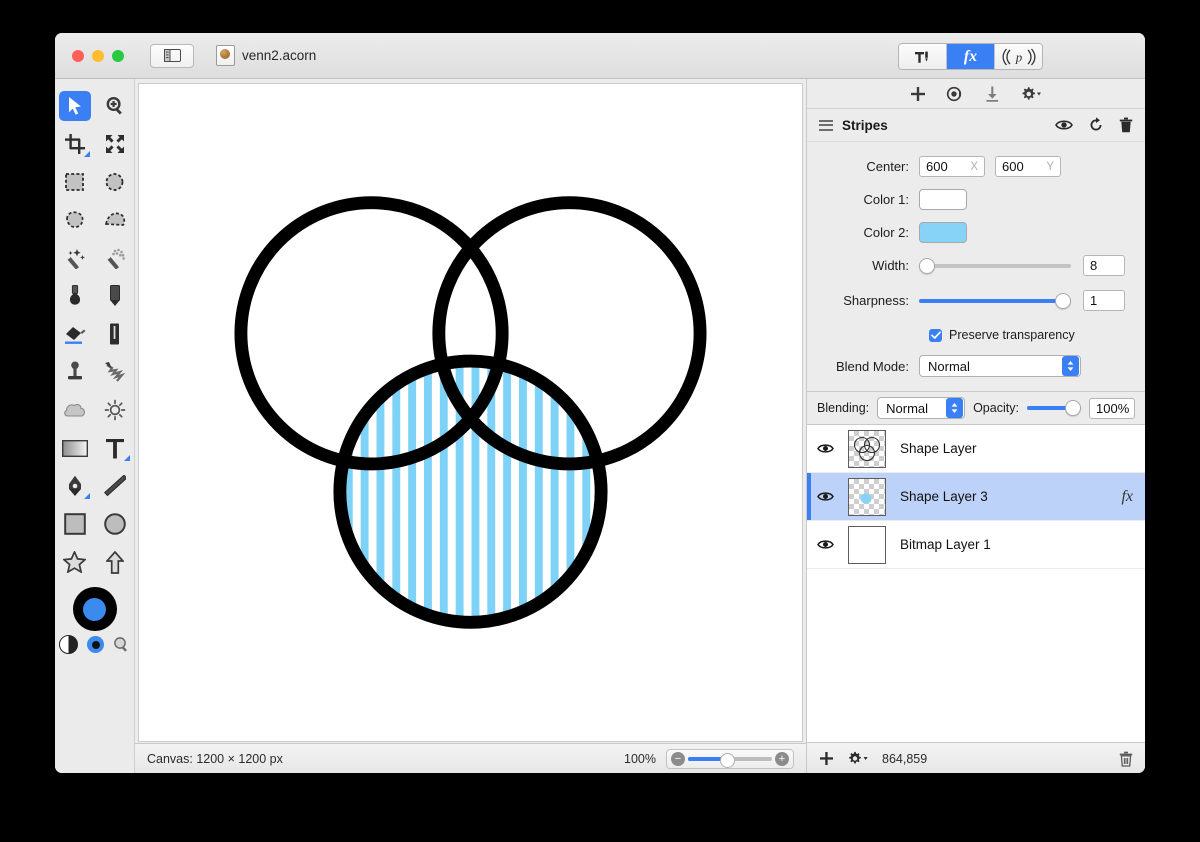  I want to click on filter-reset-icon, so click(1096, 125).